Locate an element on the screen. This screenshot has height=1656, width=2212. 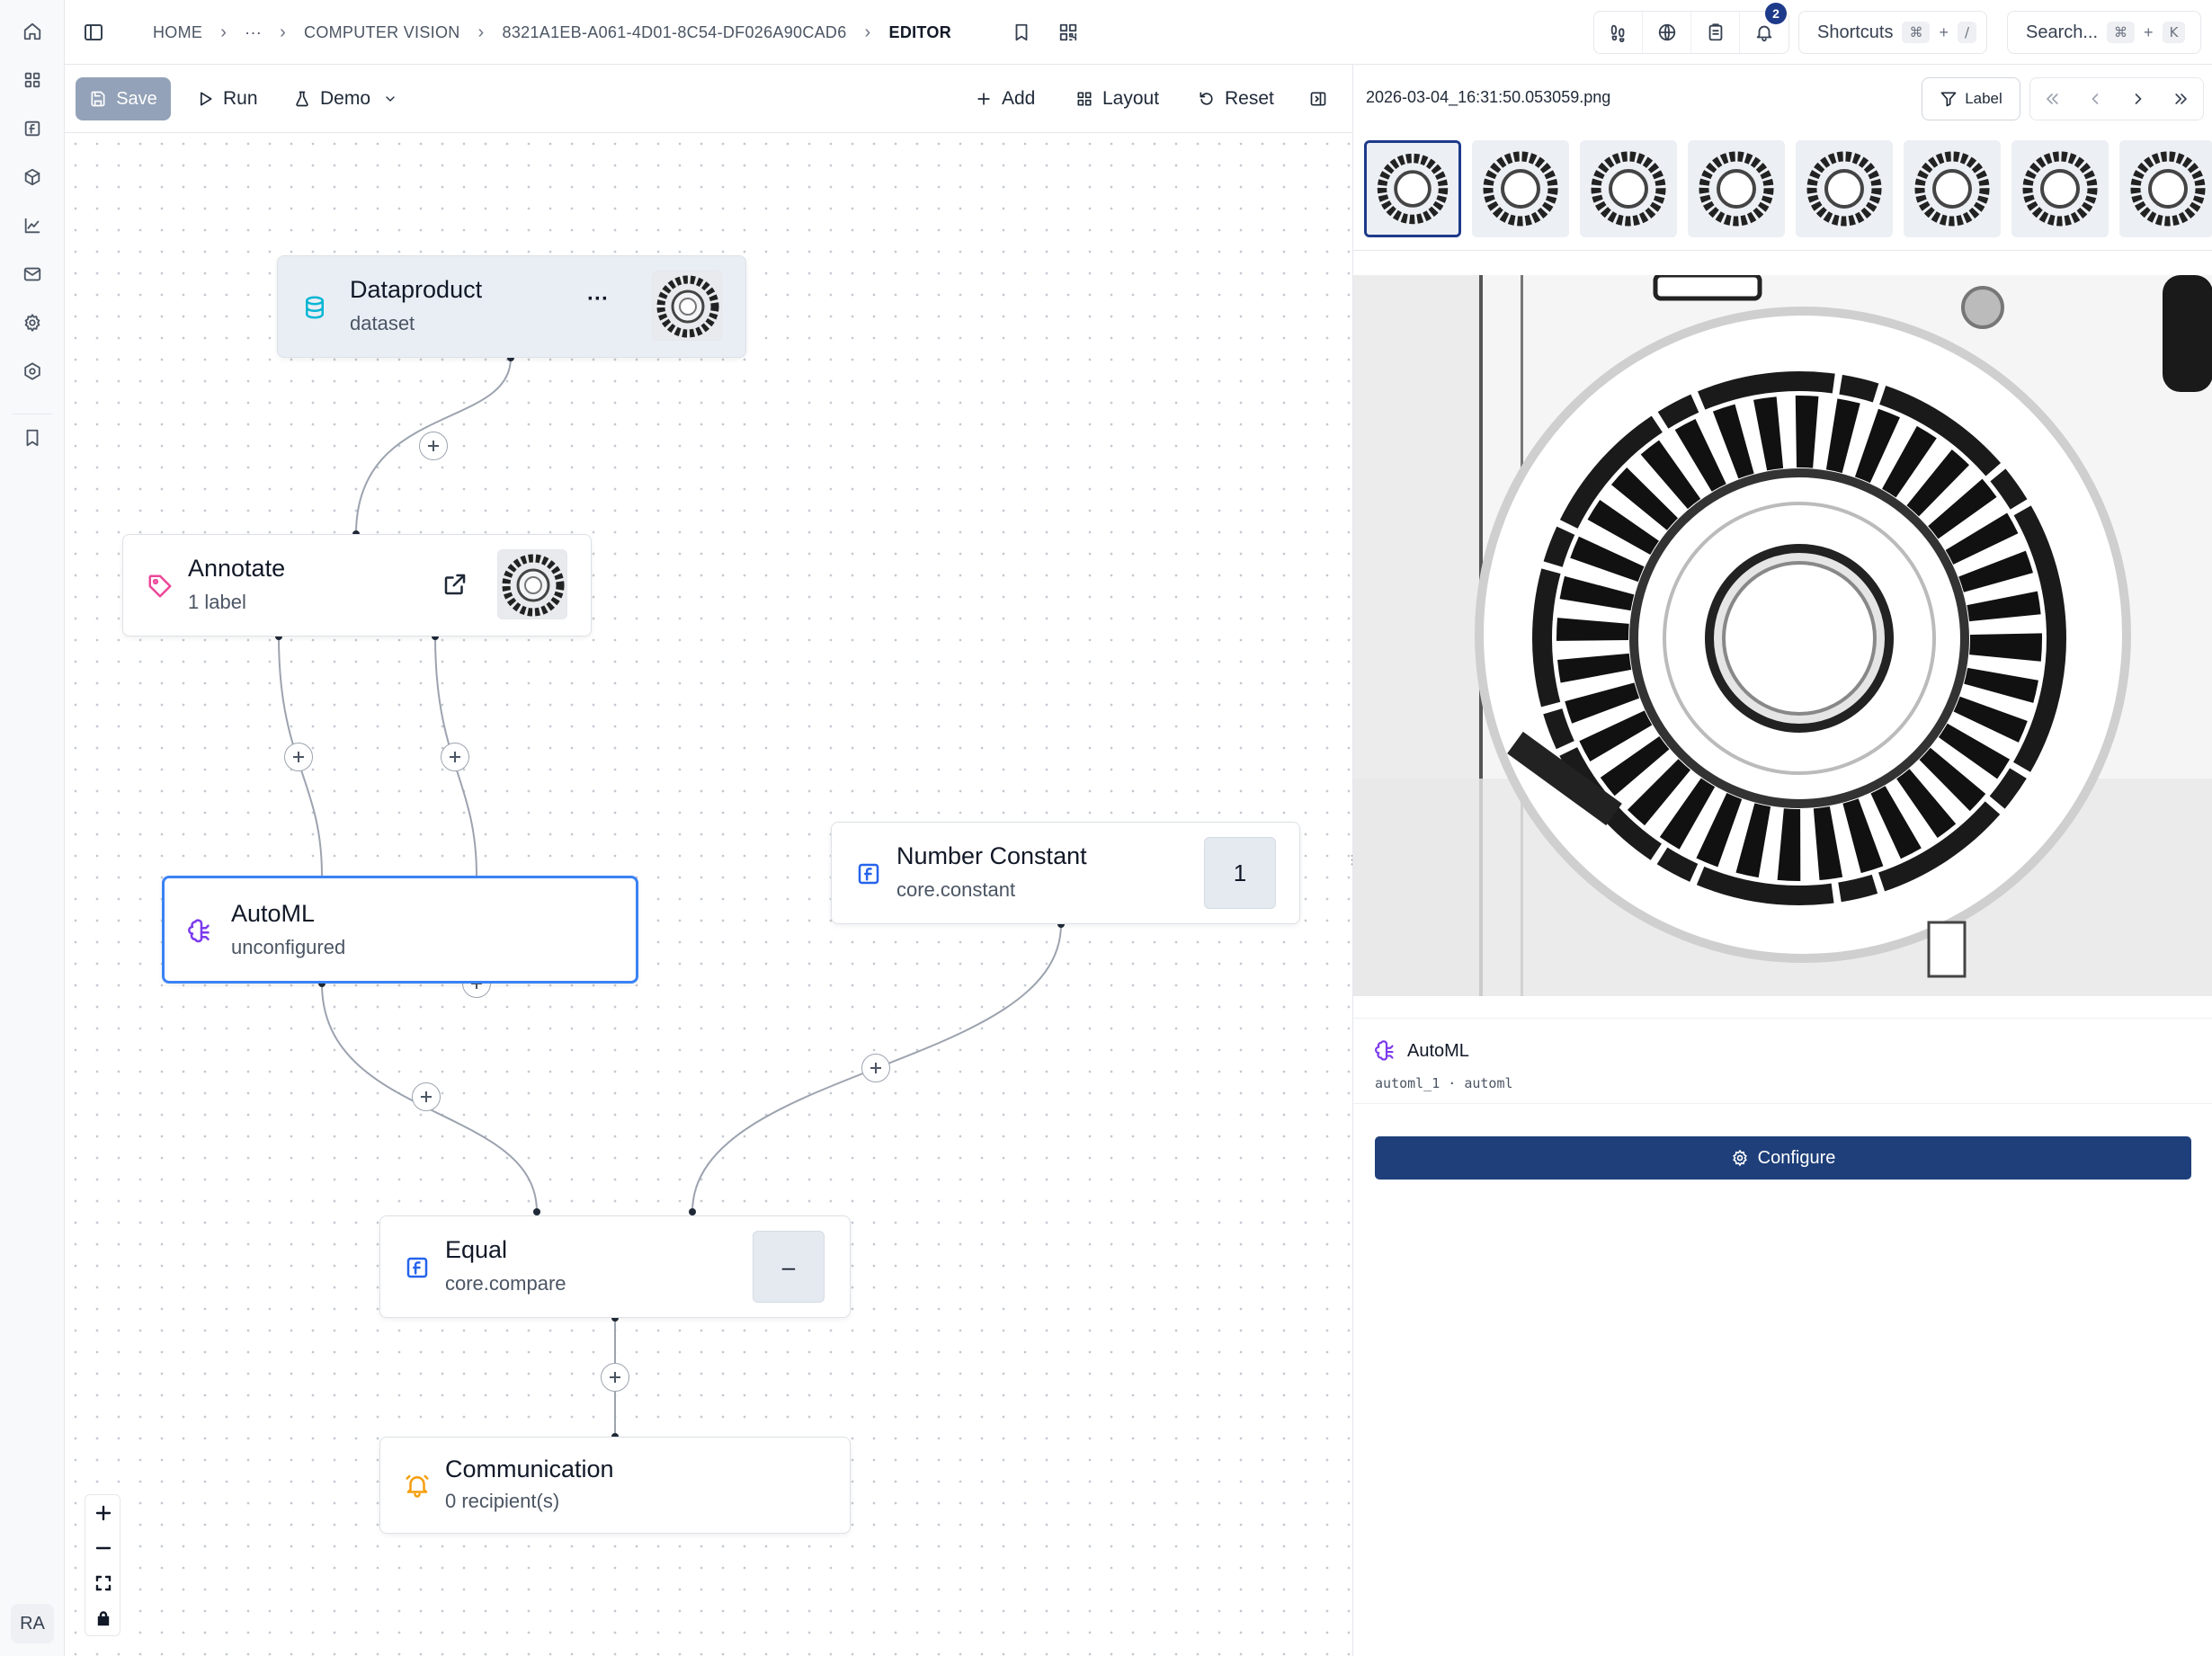
configure-button: Configure is located at coordinates (1783, 1158).